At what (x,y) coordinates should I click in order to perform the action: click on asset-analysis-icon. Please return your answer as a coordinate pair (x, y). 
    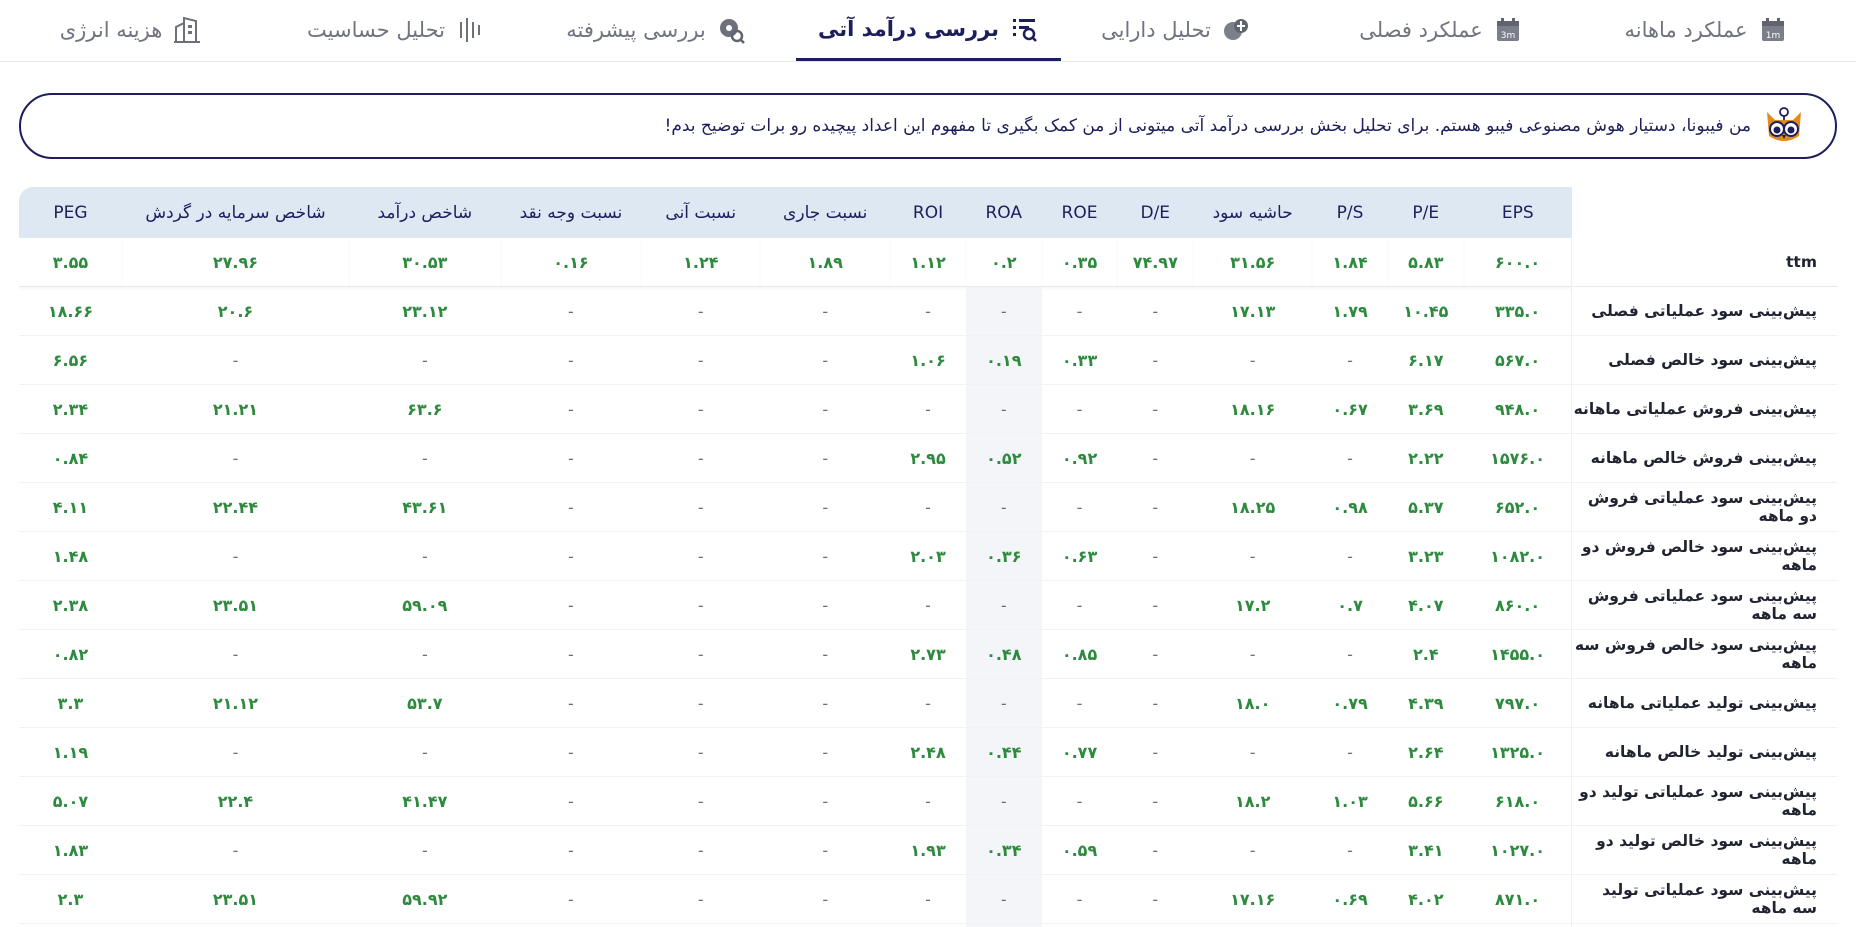
    Looking at the image, I should click on (1236, 30).